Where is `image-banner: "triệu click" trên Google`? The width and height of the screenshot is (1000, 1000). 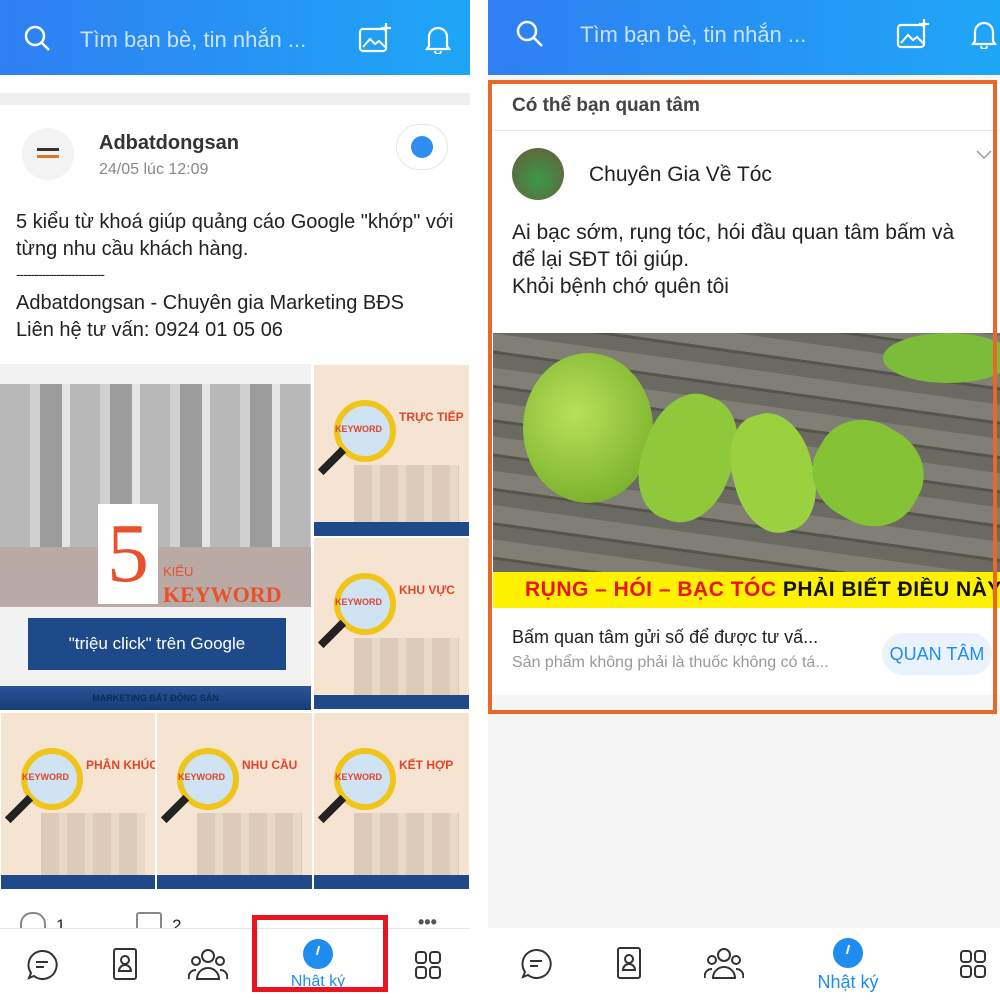 image-banner: "triệu click" trên Google is located at coordinates (157, 644).